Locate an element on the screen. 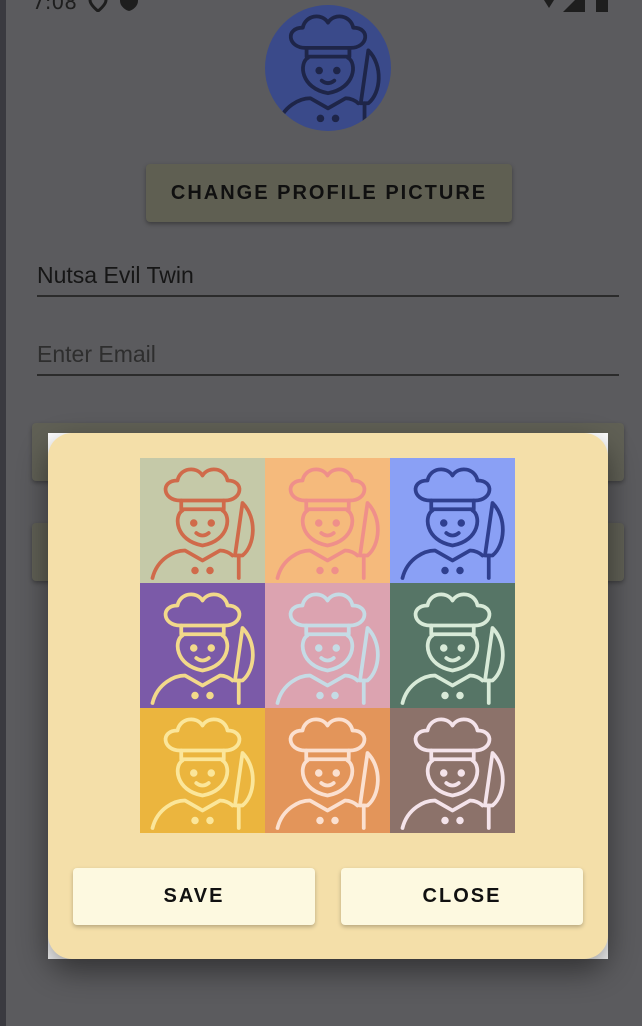 The image size is (642, 1026). status-time: 7:08 is located at coordinates (54, 7).